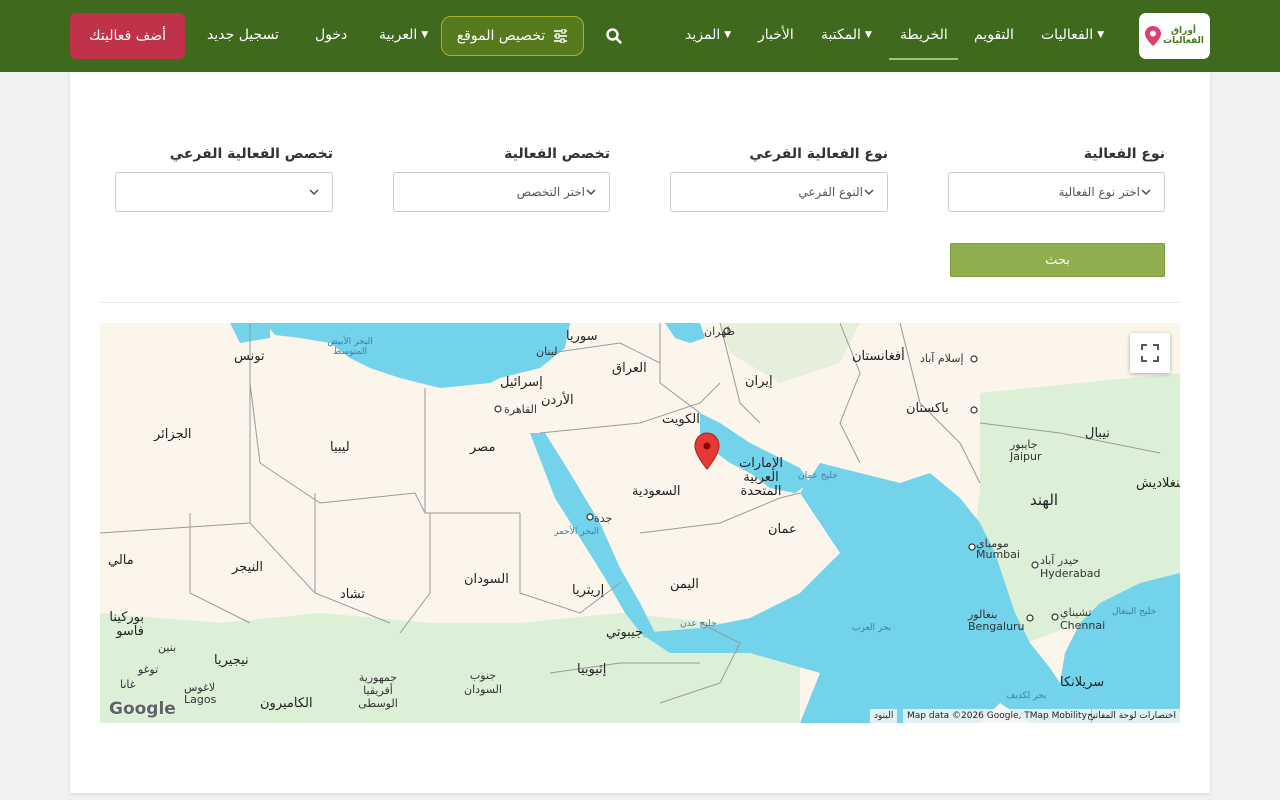 This screenshot has height=800, width=1280. Describe the element at coordinates (830, 192) in the screenshot. I see `event-subtype-value: النوع الفرعي` at that location.